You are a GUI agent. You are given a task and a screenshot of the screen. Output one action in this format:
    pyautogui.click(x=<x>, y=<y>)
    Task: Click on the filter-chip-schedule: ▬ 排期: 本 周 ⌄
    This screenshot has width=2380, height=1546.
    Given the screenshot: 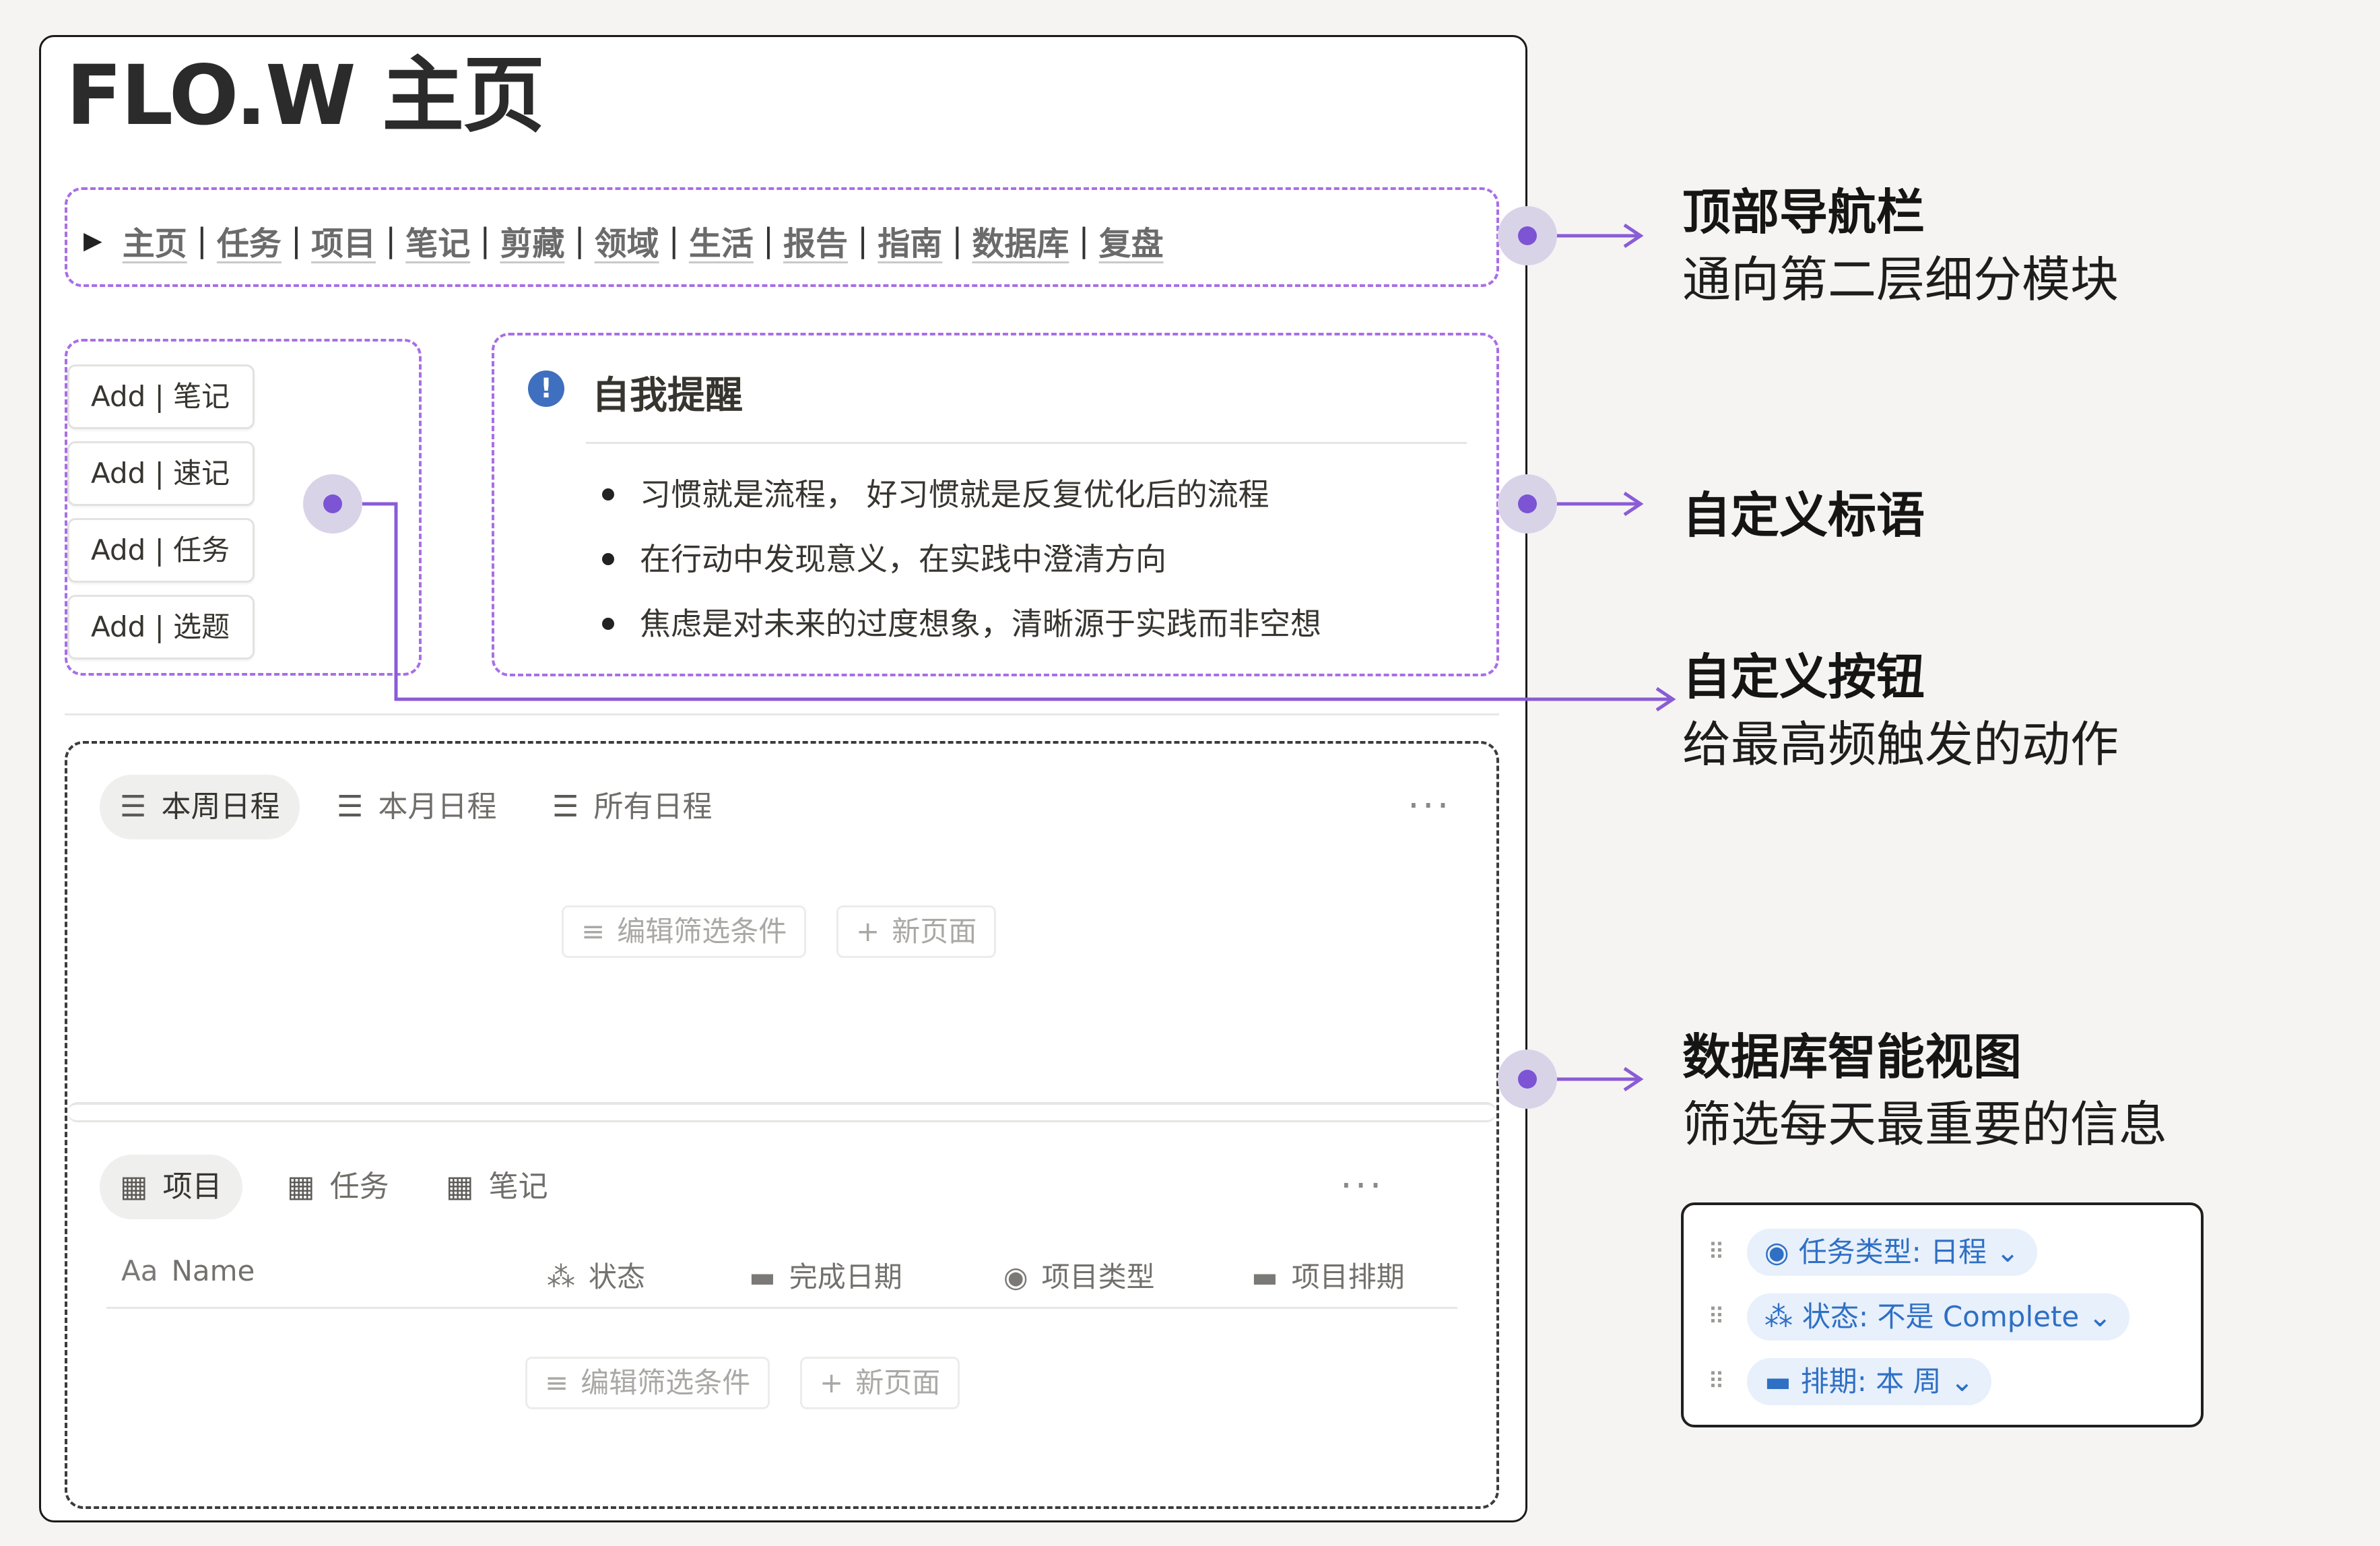 What is the action you would take?
    pyautogui.click(x=1869, y=1382)
    